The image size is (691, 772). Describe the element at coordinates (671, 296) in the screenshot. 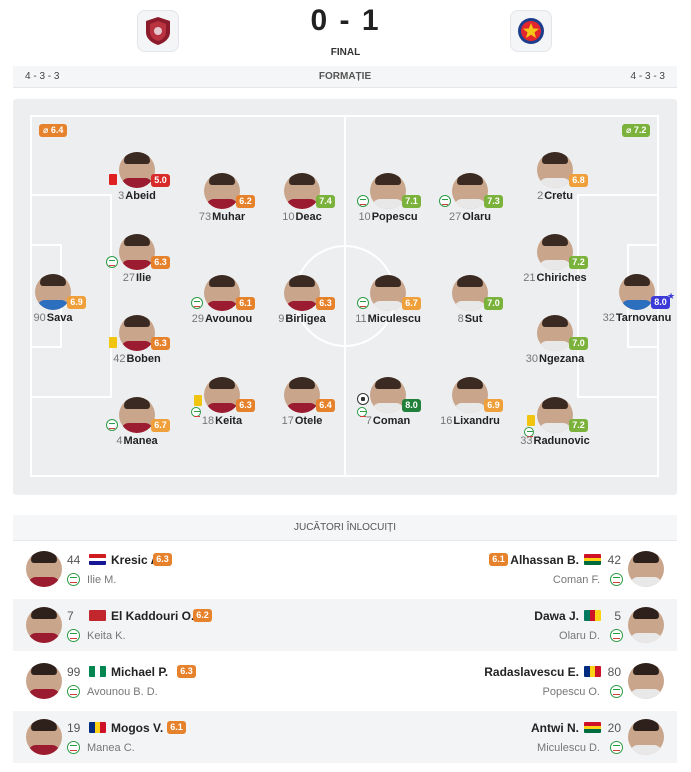

I see `star-icon: ★` at that location.